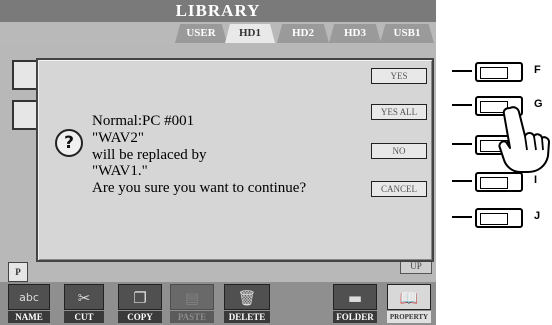  I want to click on paste-button: ▤ PASTE, so click(192, 303).